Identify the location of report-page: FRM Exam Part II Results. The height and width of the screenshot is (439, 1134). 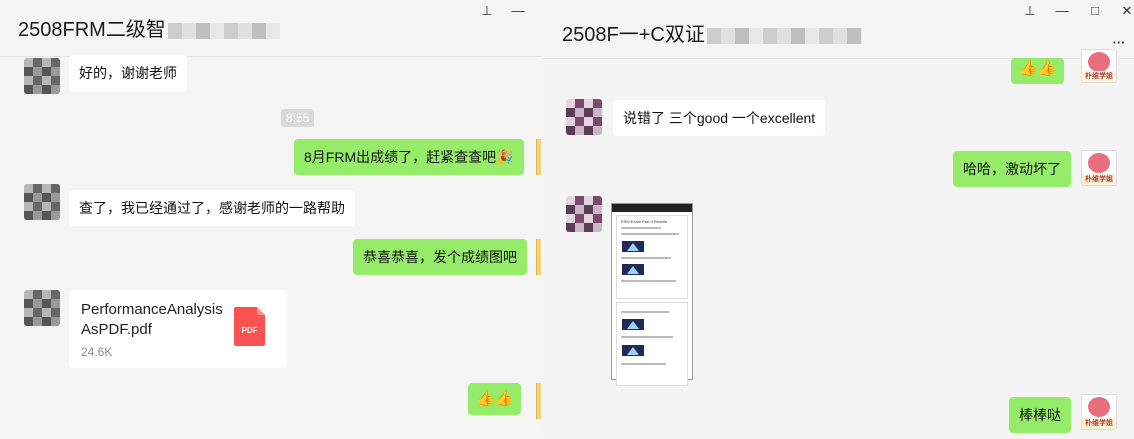
(652, 257).